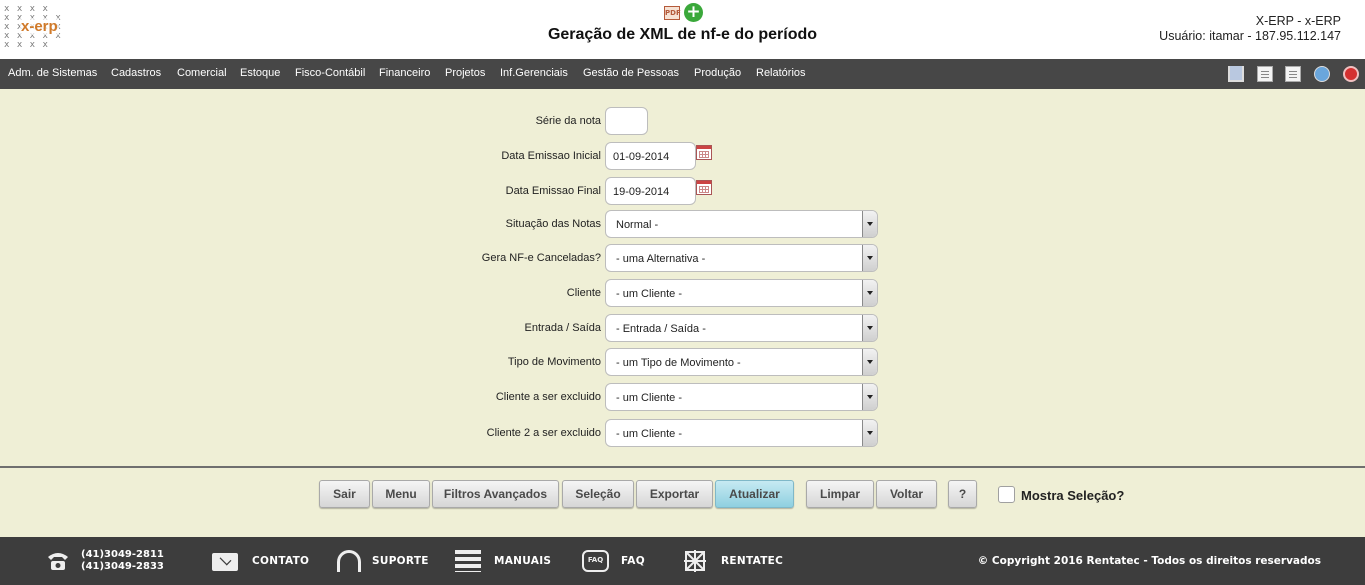 The width and height of the screenshot is (1365, 585). I want to click on filtros-avancados-button: Filtros Avançados, so click(495, 494).